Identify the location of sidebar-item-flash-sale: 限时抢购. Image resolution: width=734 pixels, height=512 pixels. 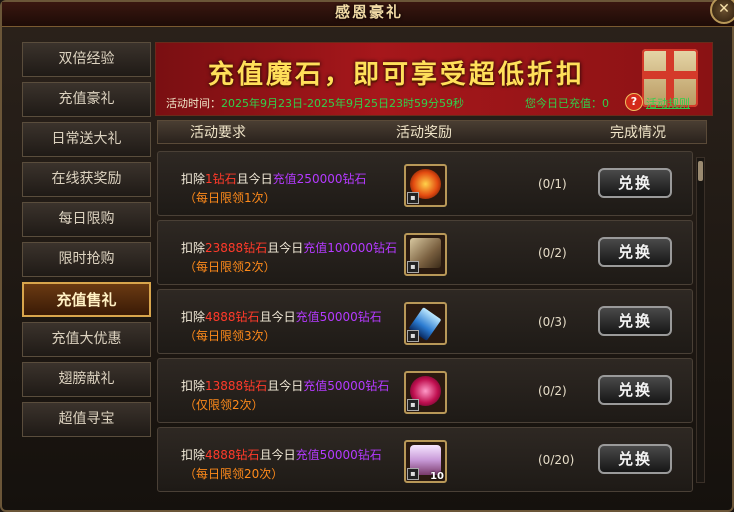
(86, 259).